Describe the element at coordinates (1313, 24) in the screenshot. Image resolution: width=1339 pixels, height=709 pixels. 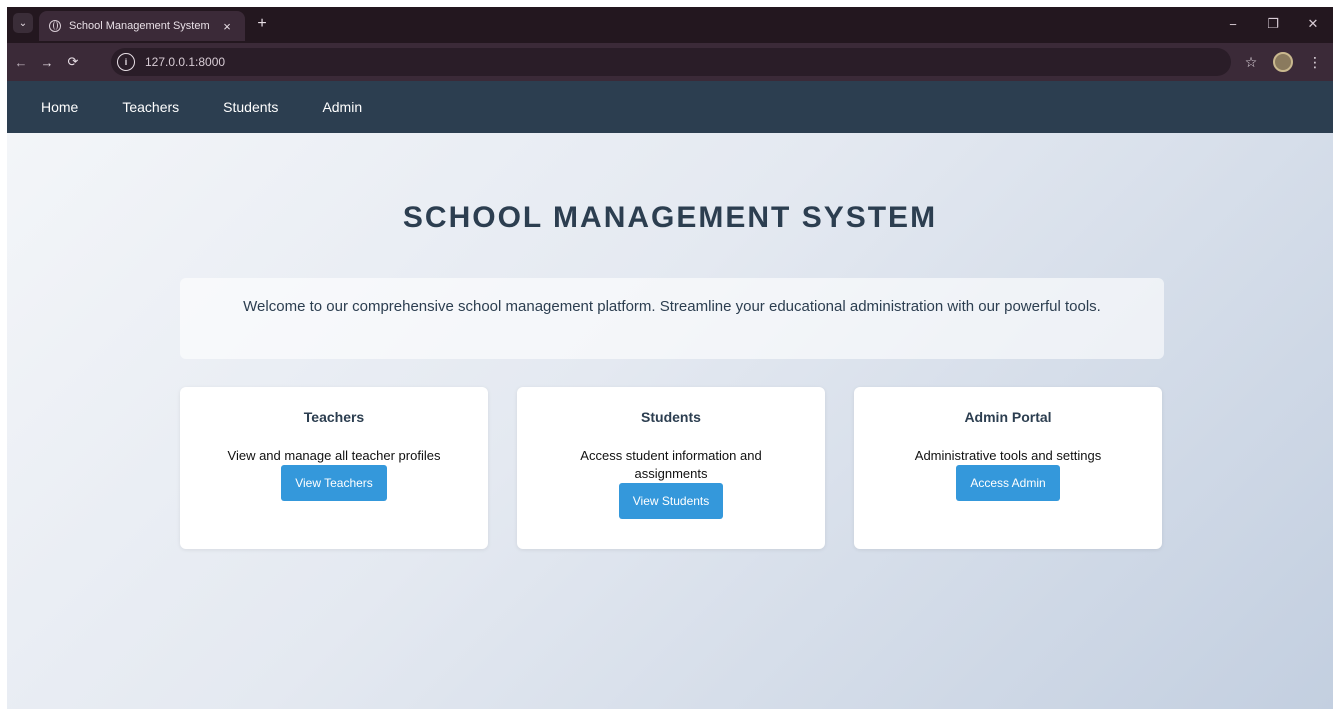
I see `close-window-button: ✕` at that location.